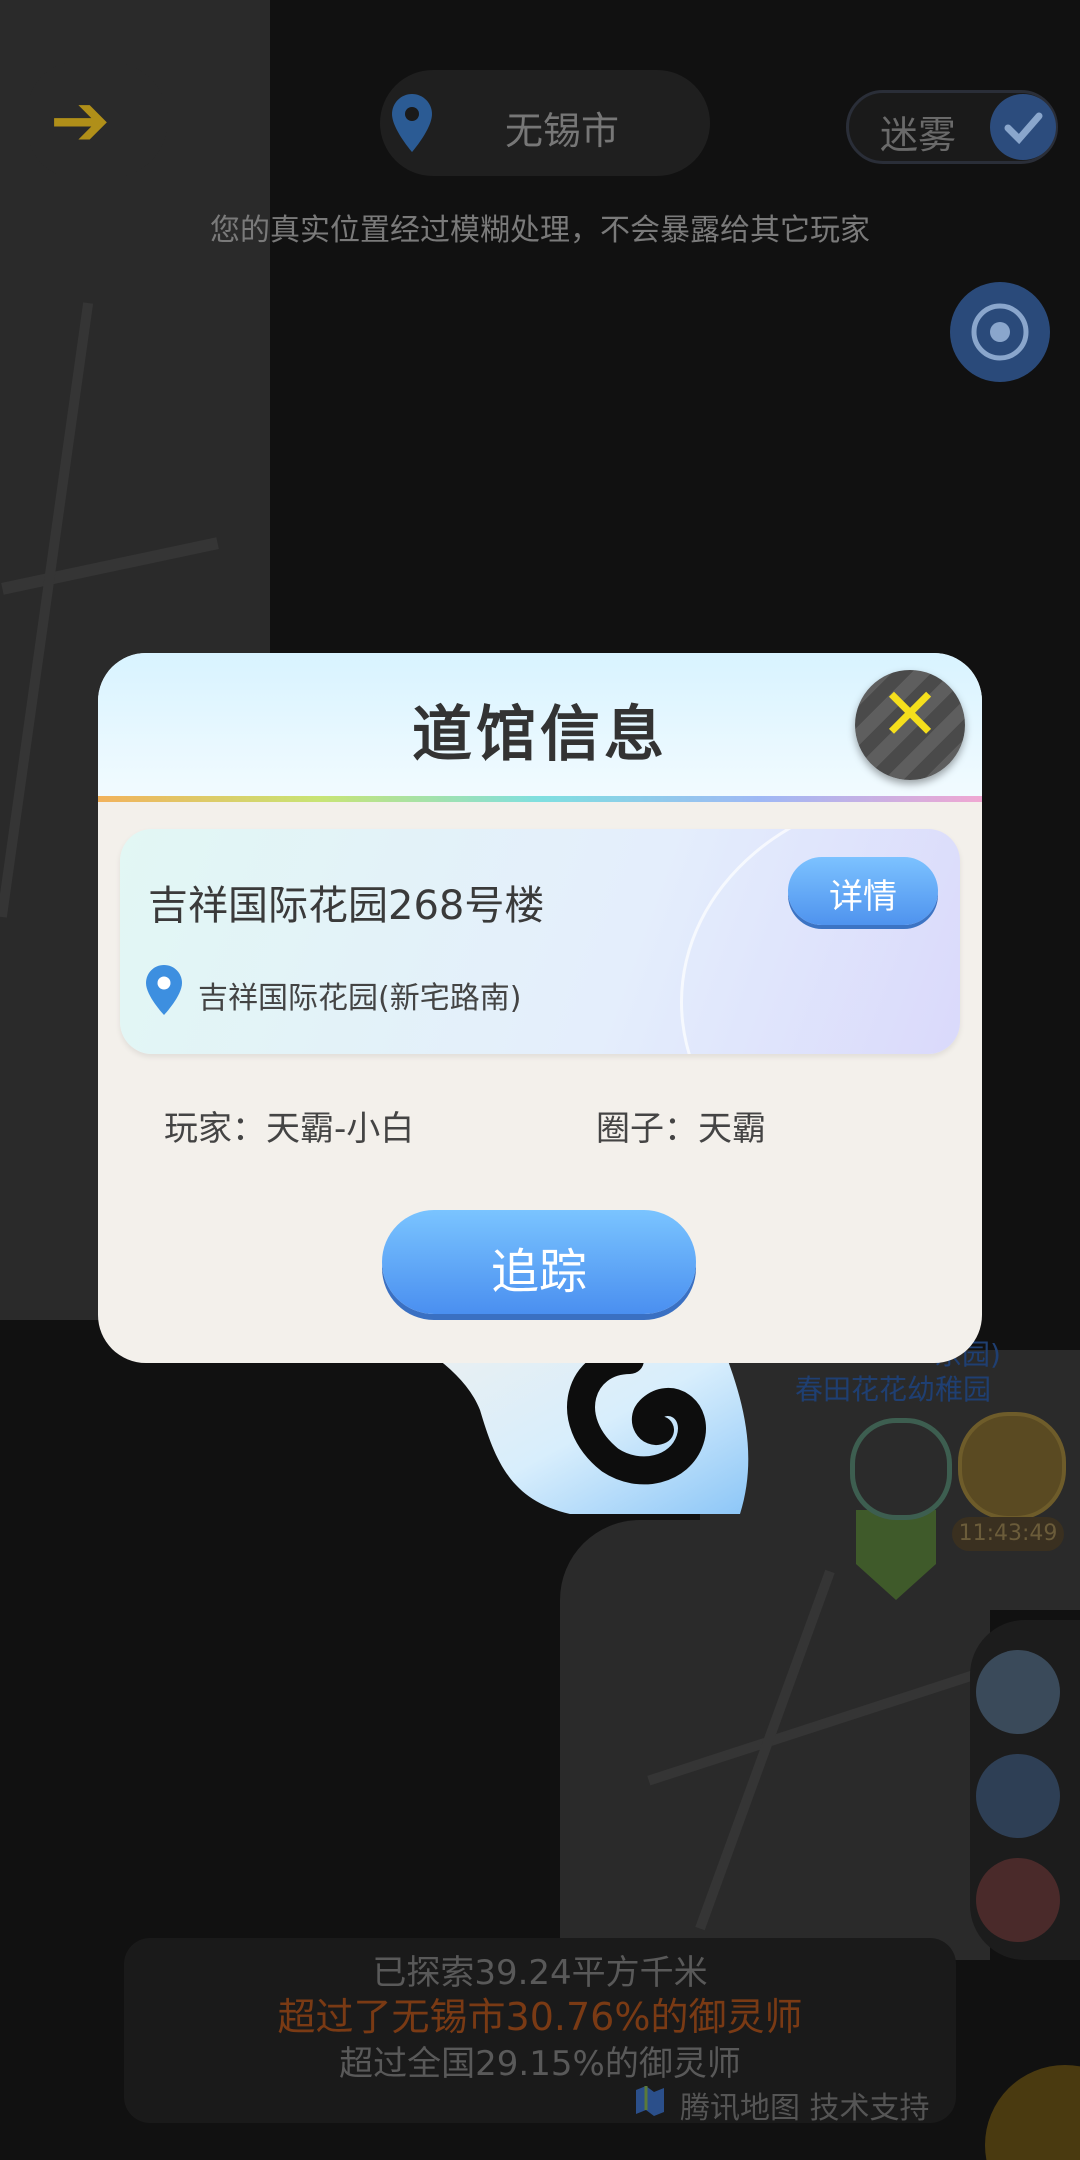 This screenshot has width=1080, height=2160. What do you see at coordinates (1008, 1534) in the screenshot?
I see `countdown-timer: 11:43:49` at bounding box center [1008, 1534].